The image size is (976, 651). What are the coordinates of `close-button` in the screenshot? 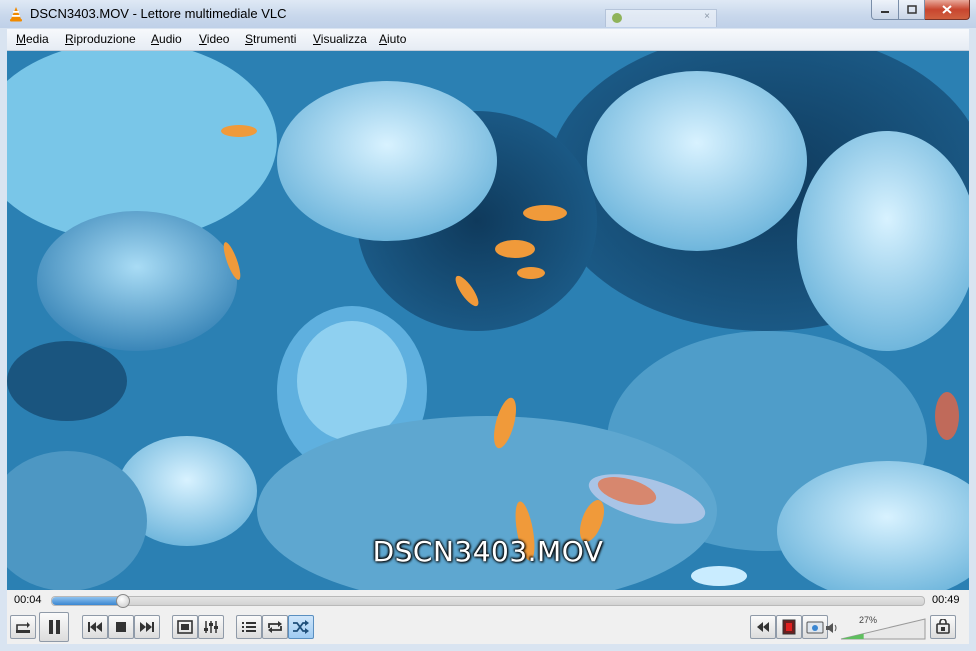 It's located at (947, 10).